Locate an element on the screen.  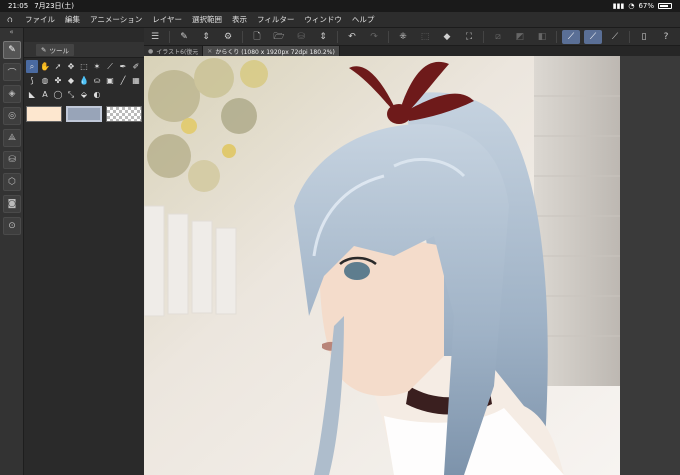
battery-icon is located at coordinates (665, 6).